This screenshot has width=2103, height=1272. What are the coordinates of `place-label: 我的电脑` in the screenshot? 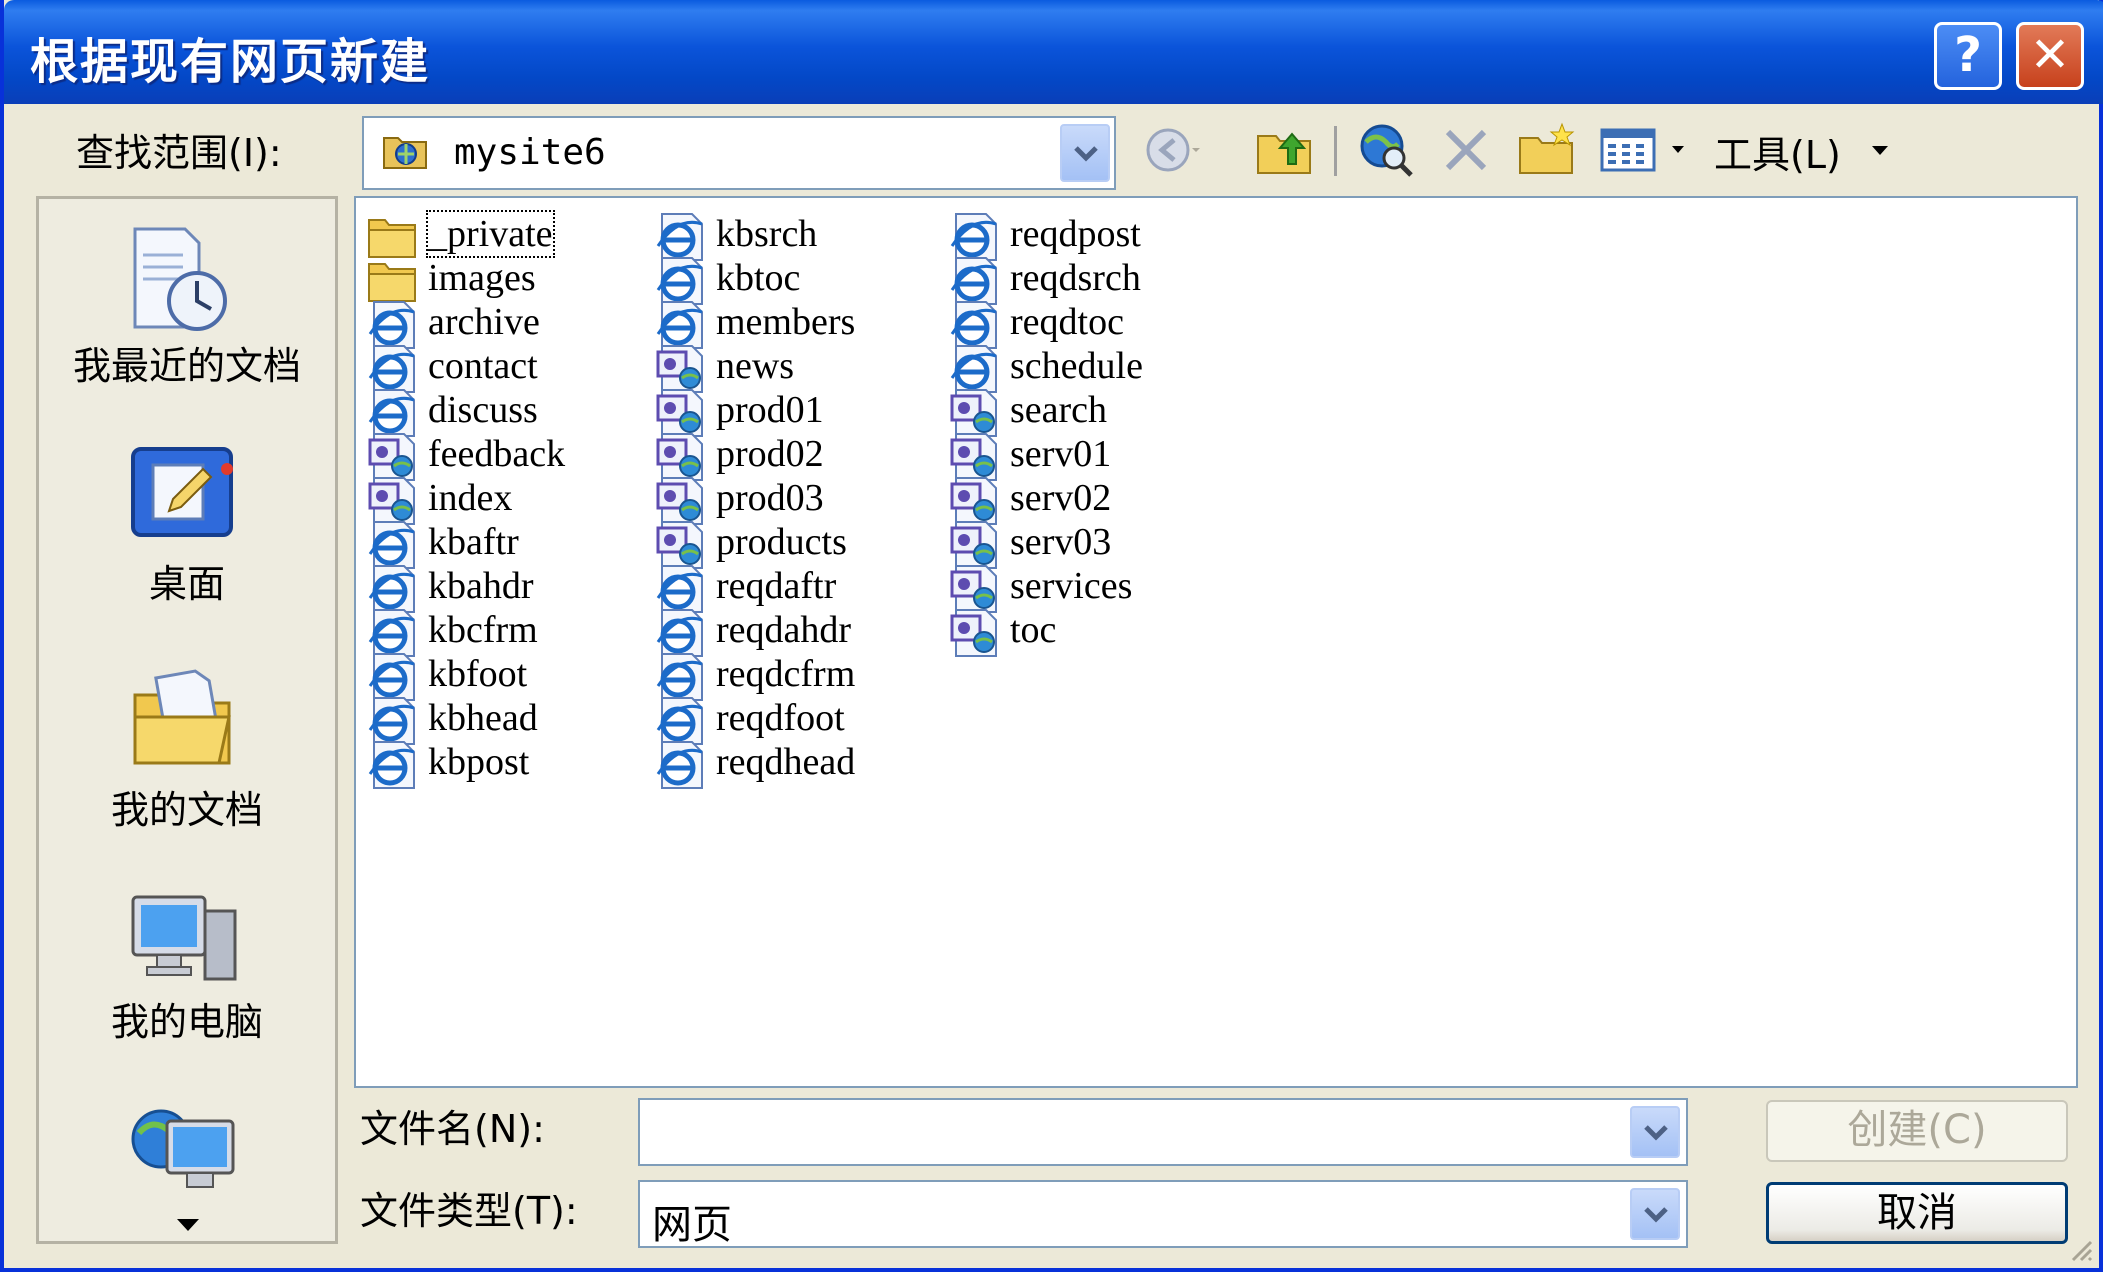 It's located at (186, 1022).